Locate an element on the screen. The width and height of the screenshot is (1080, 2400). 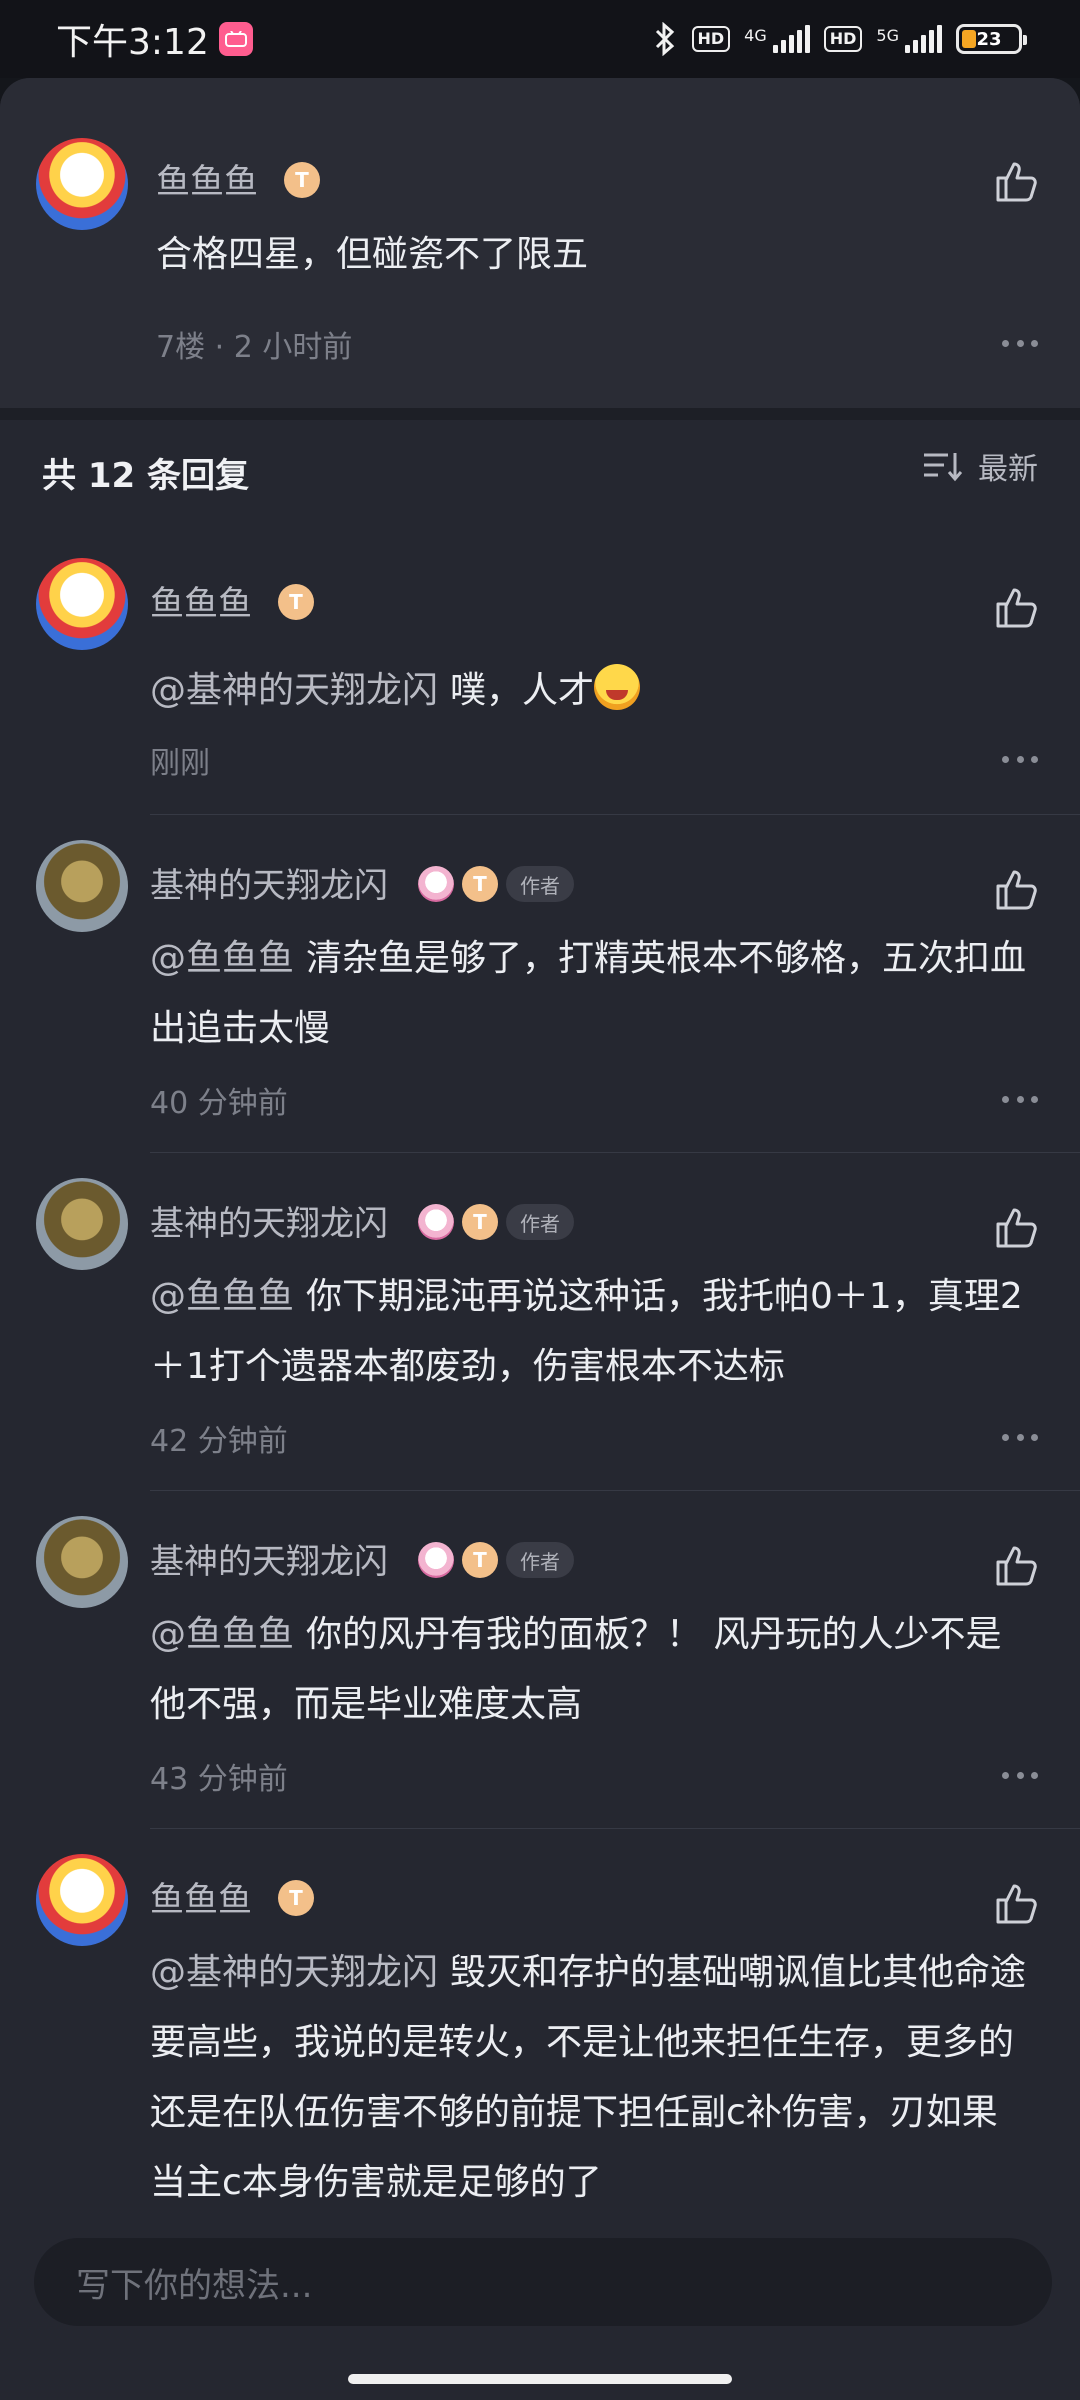
home-indicator is located at coordinates (540, 2379).